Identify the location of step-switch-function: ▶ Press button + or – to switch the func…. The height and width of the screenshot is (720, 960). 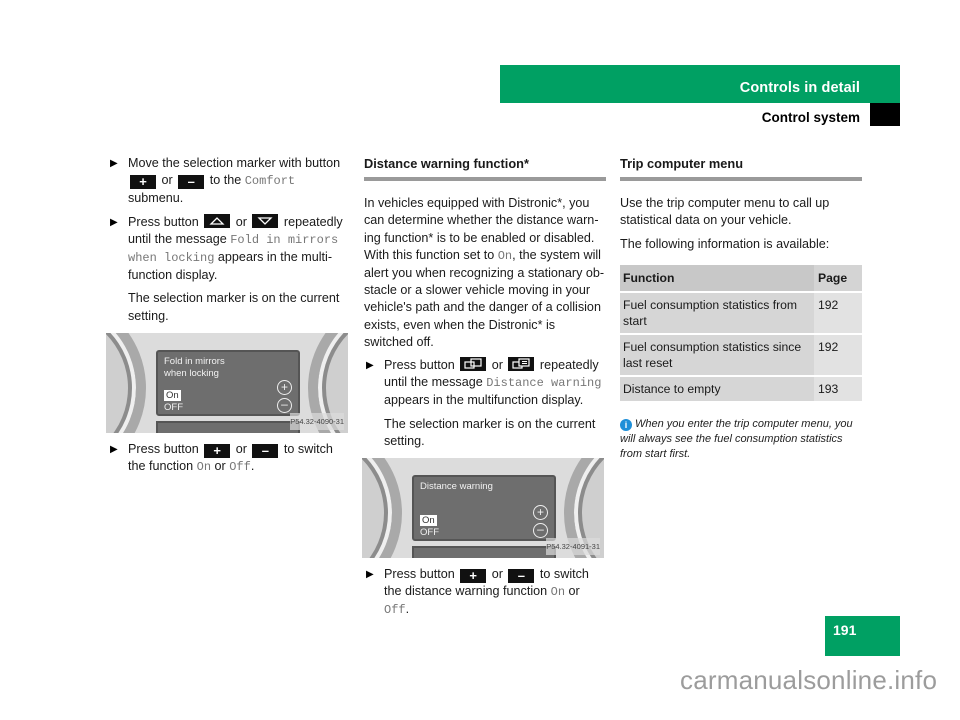
(221, 458).